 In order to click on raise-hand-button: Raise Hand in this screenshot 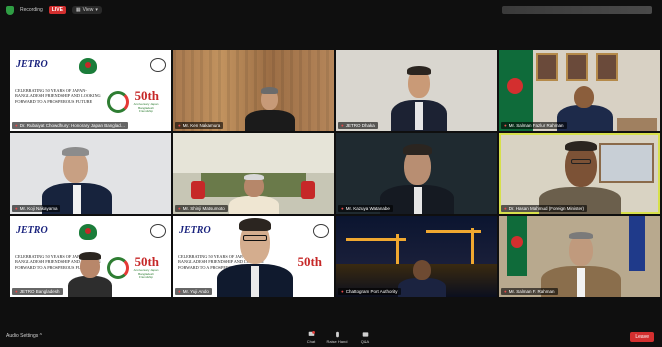, I will do `click(337, 337)`.